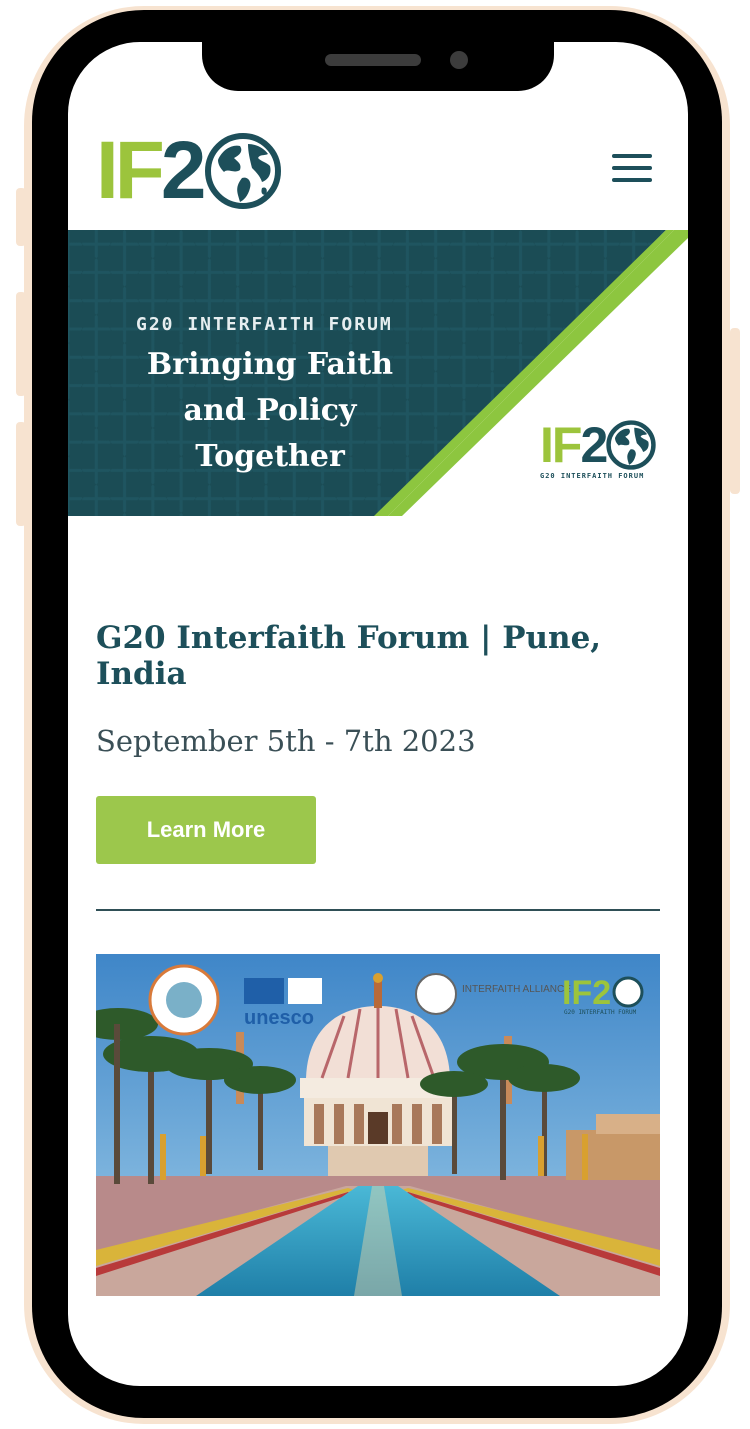 This screenshot has width=750, height=1429. I want to click on front-camera, so click(459, 60).